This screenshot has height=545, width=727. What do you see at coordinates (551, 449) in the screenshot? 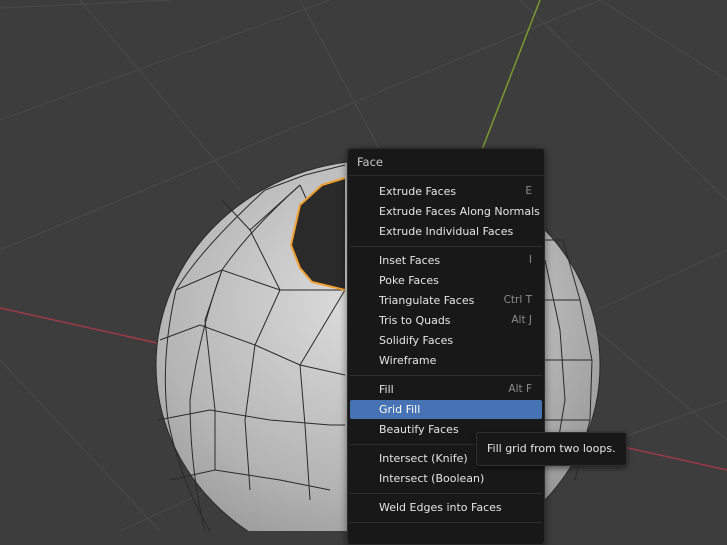
I see `grid-fill-tooltip: Fill grid from two loops.` at bounding box center [551, 449].